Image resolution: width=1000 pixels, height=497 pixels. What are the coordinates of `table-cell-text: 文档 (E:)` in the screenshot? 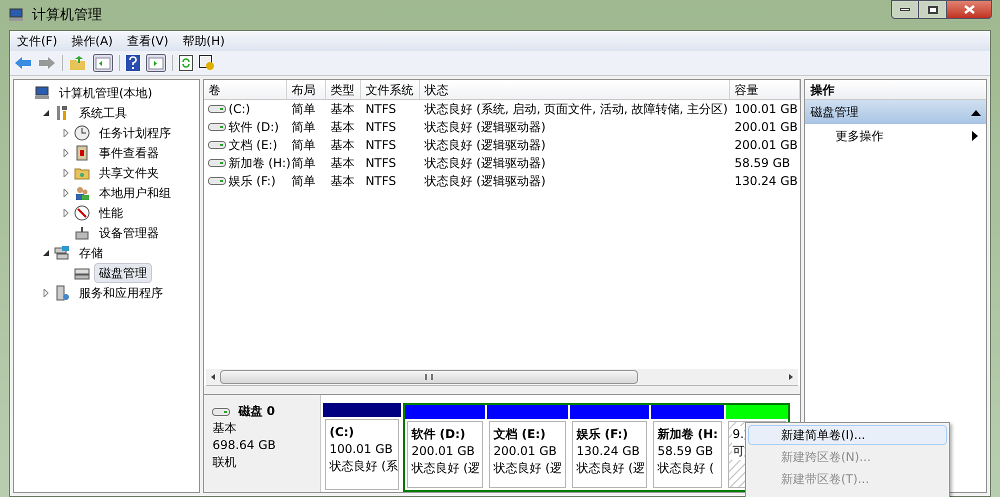 It's located at (253, 145).